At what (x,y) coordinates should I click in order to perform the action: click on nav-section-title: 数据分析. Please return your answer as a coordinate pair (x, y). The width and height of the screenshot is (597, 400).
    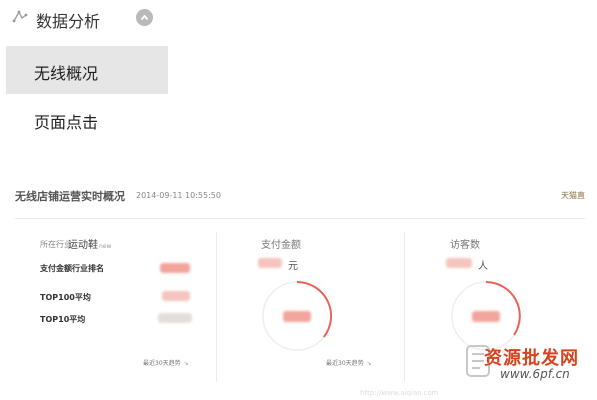
    Looking at the image, I should click on (68, 21).